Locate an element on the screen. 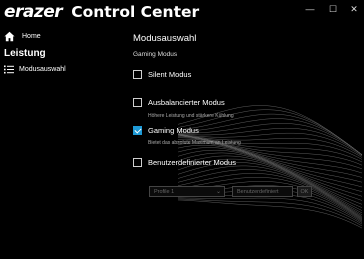  sidebar-section-title: Leistung is located at coordinates (25, 53).